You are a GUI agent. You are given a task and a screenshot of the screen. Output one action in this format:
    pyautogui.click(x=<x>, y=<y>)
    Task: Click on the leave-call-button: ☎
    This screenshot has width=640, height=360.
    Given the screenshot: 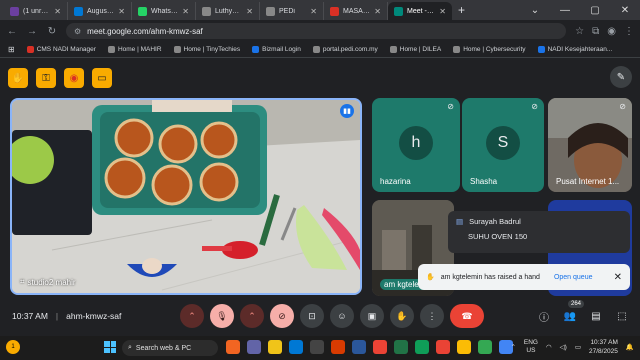 What is the action you would take?
    pyautogui.click(x=467, y=316)
    